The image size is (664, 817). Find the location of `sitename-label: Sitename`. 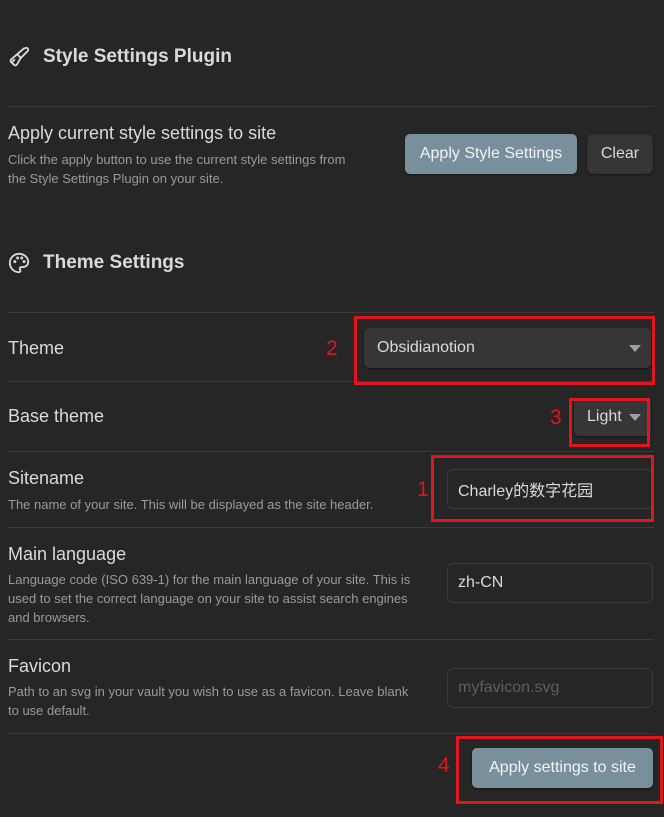

sitename-label: Sitename is located at coordinates (46, 478).